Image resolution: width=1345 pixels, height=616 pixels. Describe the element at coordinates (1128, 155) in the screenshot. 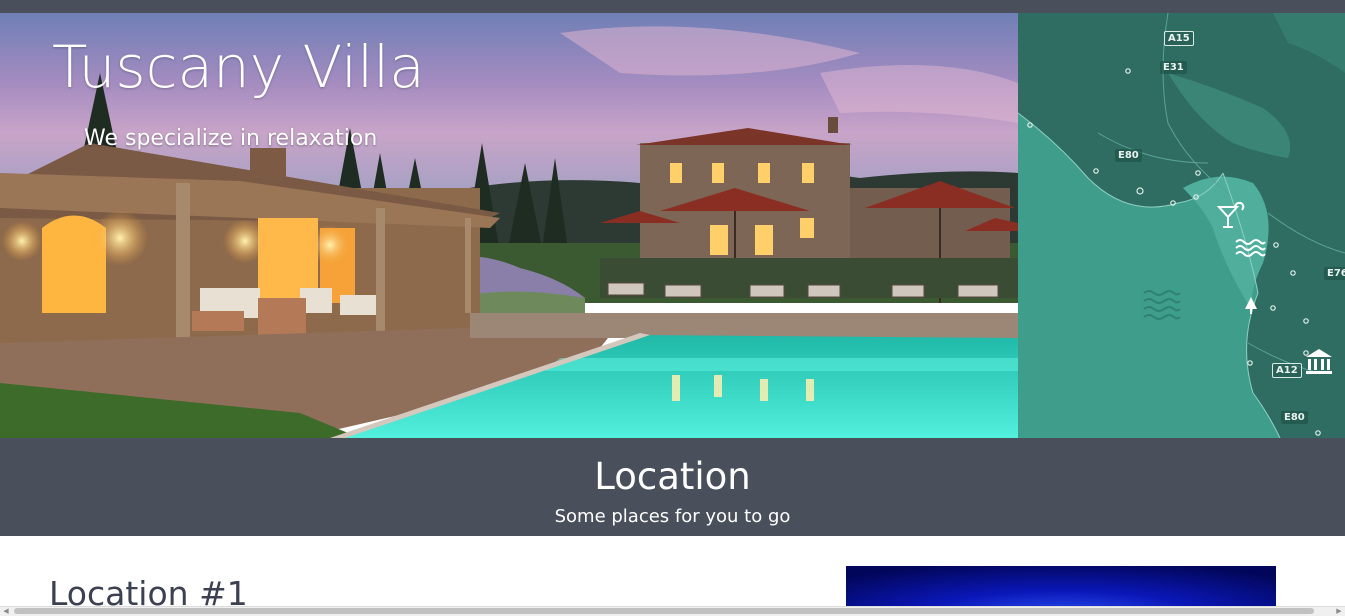

I see `road-label-e80: E80` at that location.